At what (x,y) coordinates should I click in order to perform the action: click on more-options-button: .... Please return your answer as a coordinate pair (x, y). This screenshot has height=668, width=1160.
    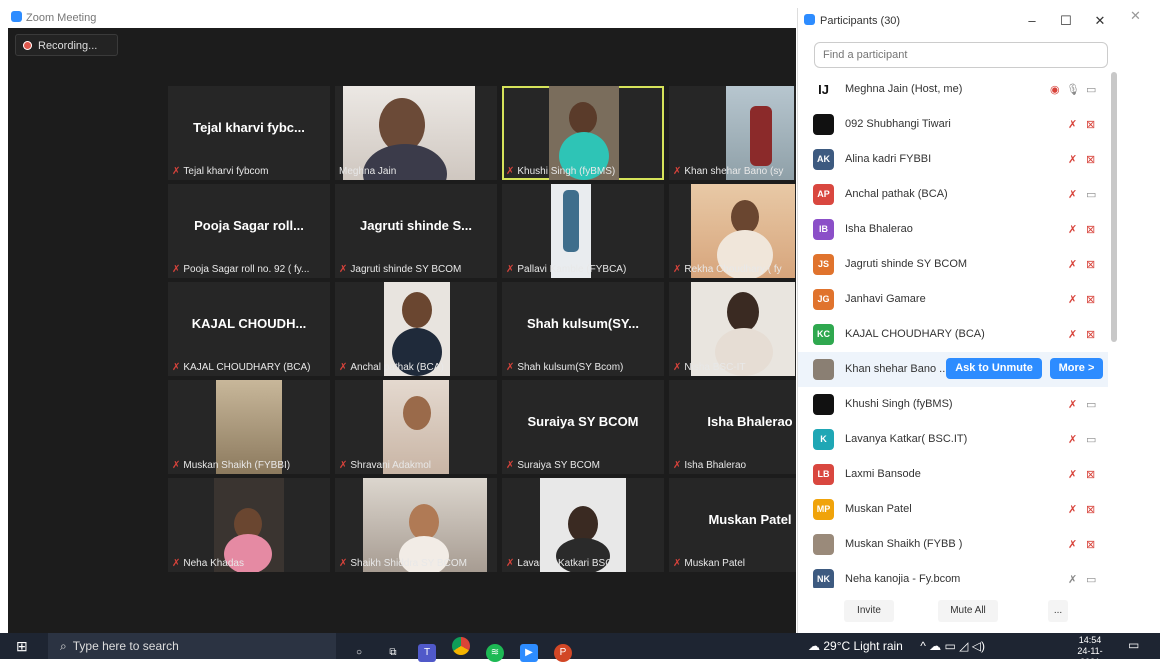
    Looking at the image, I should click on (1058, 611).